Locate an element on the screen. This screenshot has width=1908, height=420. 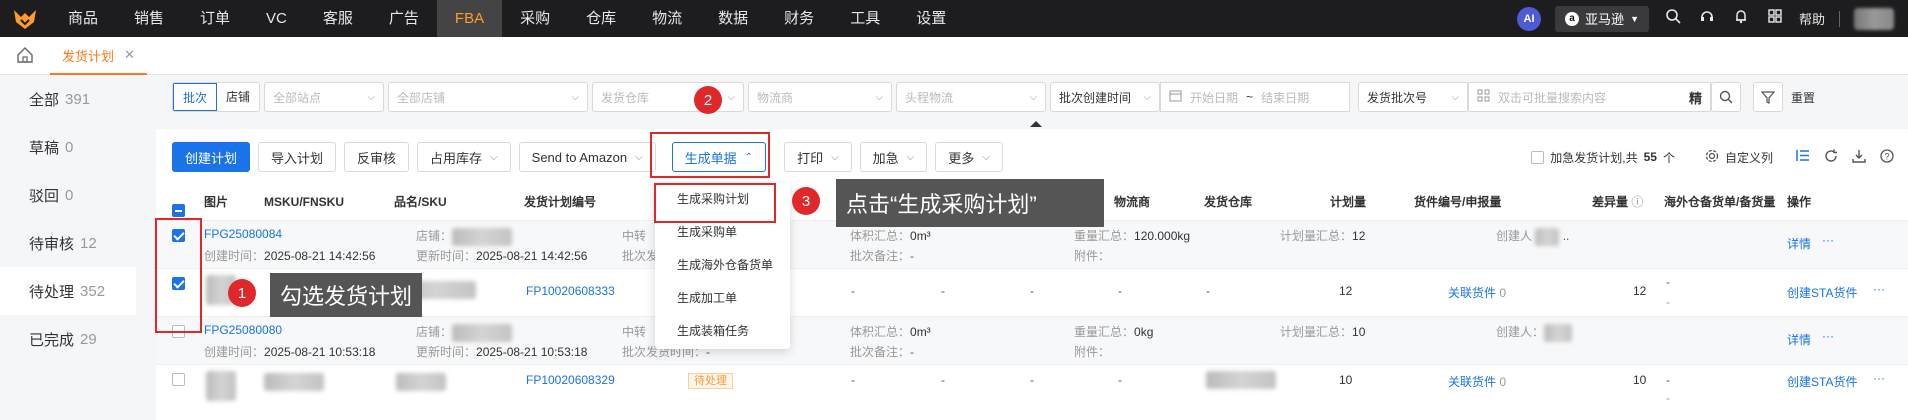
nav-item-11: 财务 is located at coordinates (799, 18).